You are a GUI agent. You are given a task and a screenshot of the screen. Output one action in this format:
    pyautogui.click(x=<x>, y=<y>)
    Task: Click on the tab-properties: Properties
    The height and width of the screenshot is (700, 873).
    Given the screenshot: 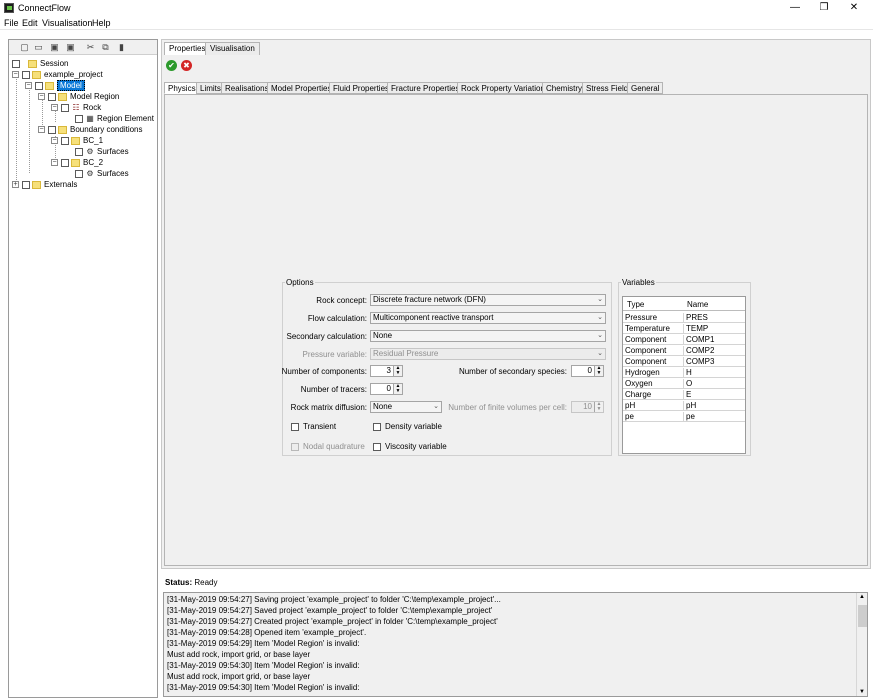 What is the action you would take?
    pyautogui.click(x=187, y=48)
    